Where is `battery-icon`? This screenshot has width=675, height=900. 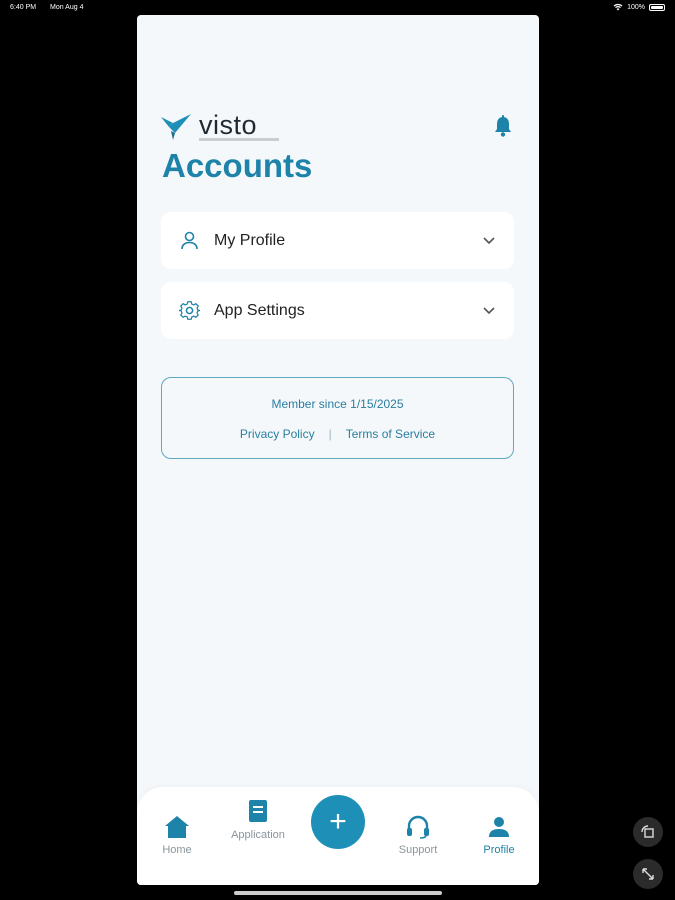 battery-icon is located at coordinates (657, 7).